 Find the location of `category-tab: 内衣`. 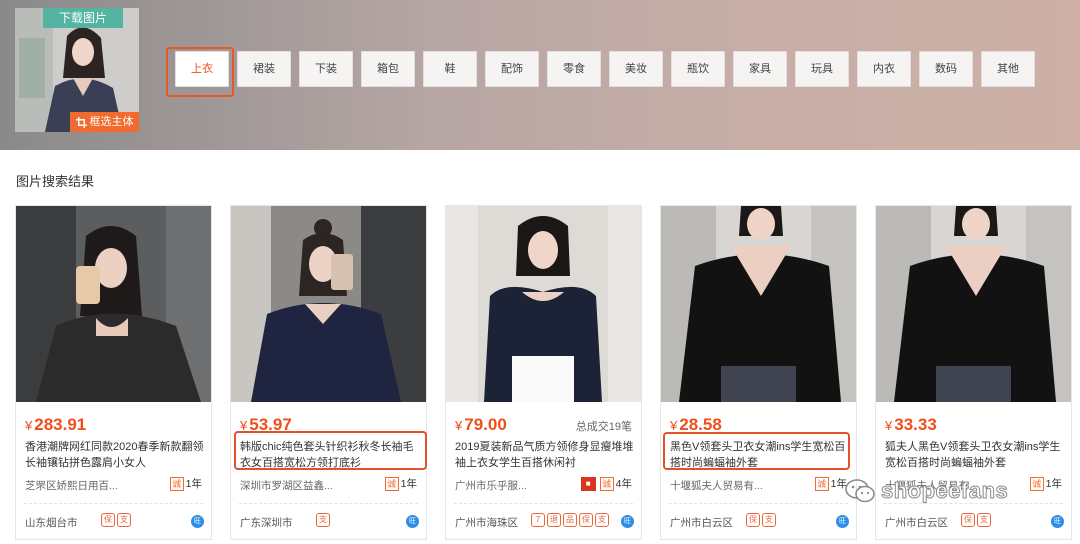

category-tab: 内衣 is located at coordinates (884, 69).